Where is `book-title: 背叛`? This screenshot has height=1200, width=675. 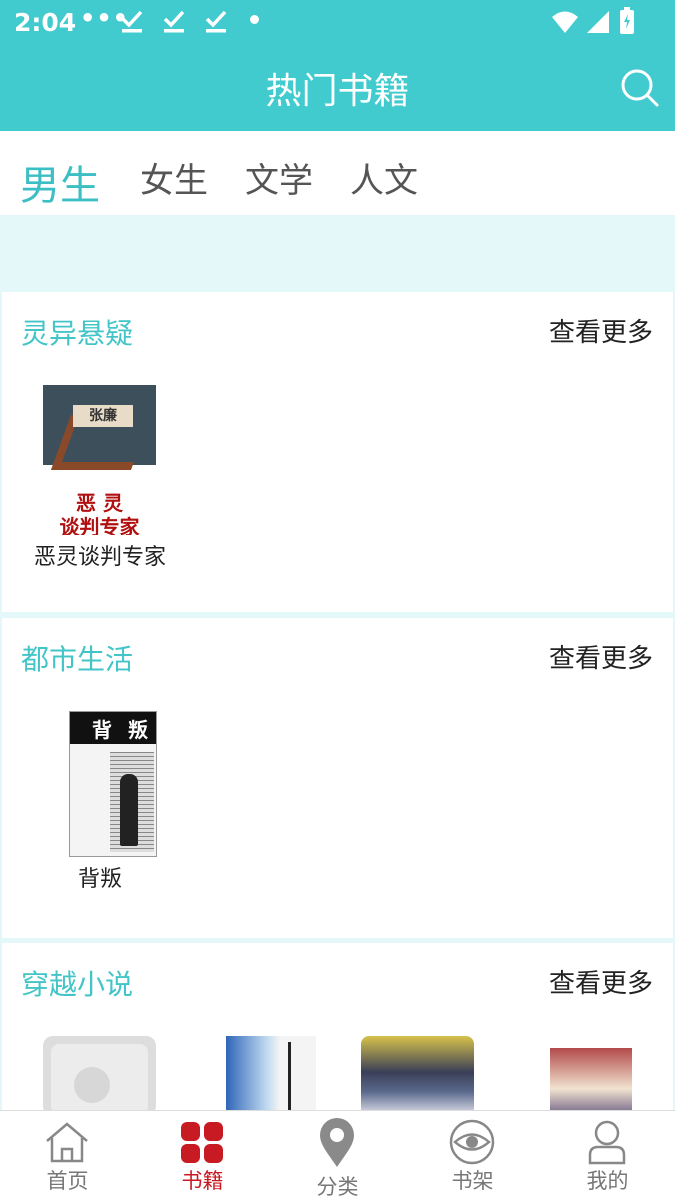
book-title: 背叛 is located at coordinates (99, 879).